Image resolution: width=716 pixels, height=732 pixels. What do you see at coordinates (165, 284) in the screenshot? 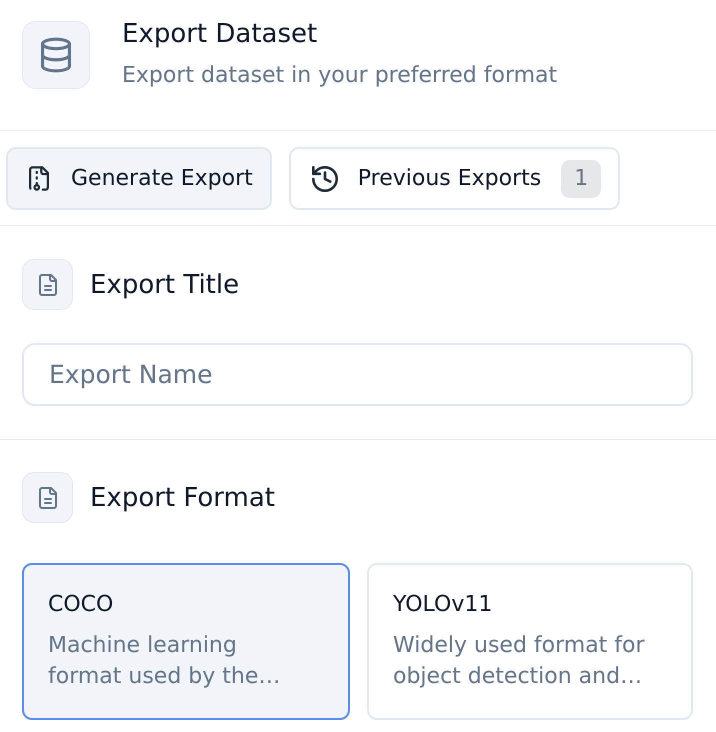
I see `section-title: Export Title` at bounding box center [165, 284].